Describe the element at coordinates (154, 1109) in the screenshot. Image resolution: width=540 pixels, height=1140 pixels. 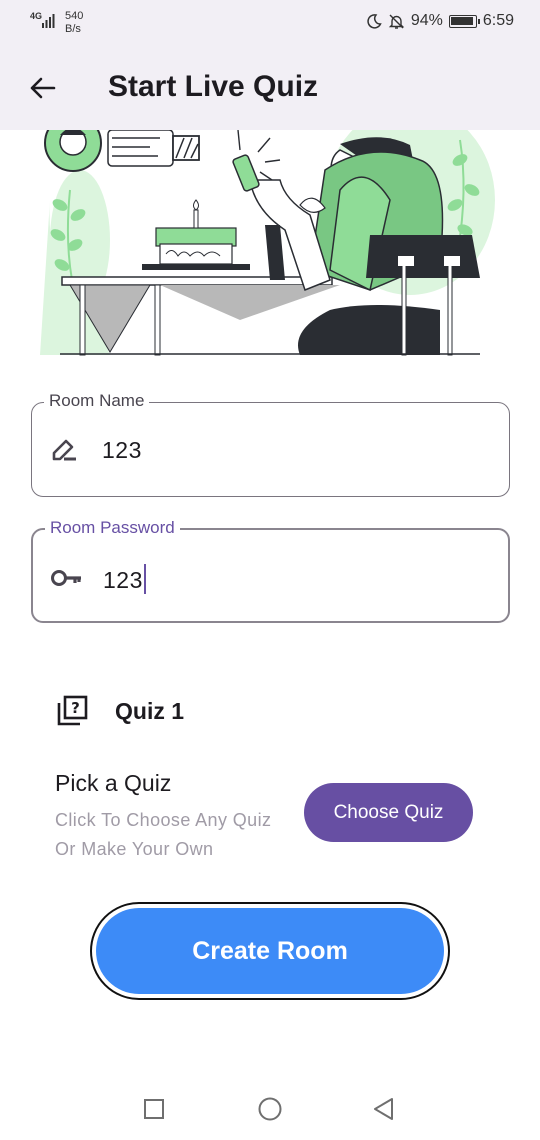
I see `recents-square-icon` at that location.